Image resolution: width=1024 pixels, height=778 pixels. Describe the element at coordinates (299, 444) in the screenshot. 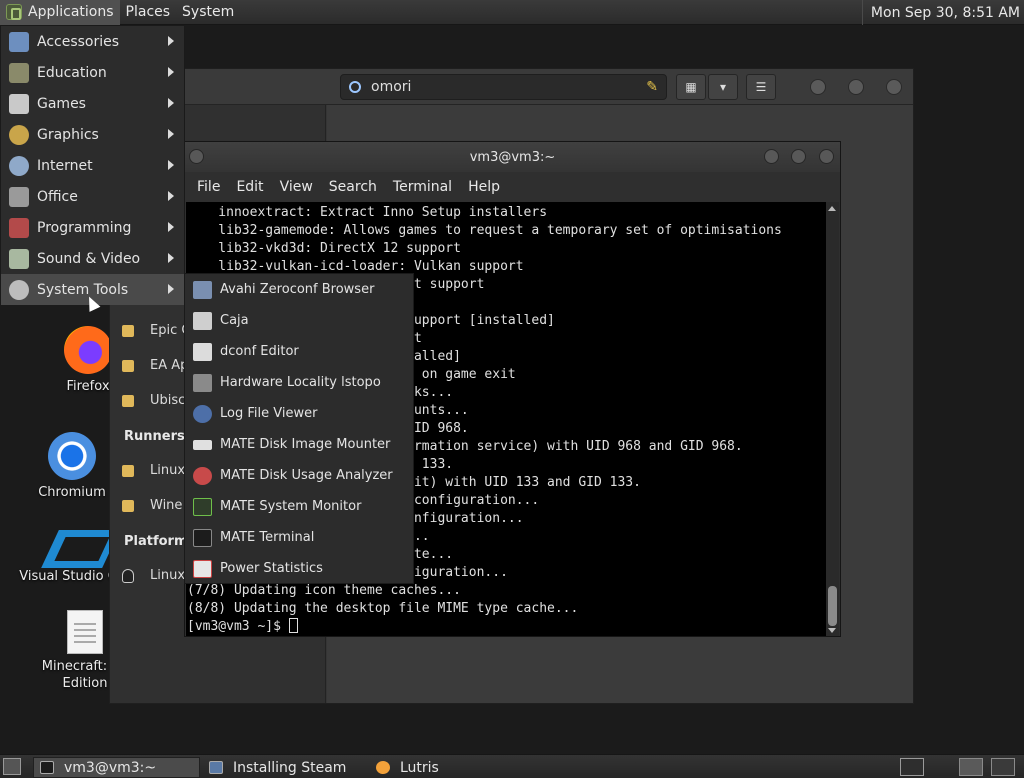

I see `submenu-item-disk-mounter: MATE Disk Image Mounter` at that location.